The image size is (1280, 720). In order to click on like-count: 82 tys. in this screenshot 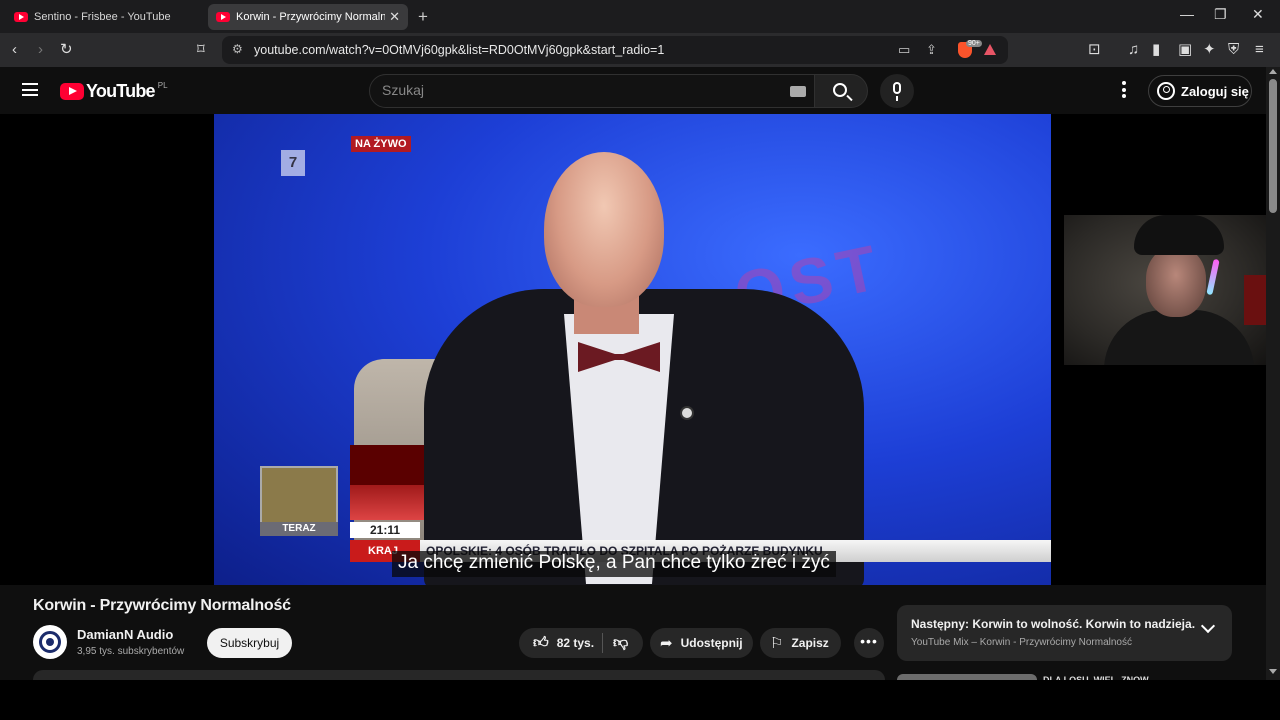, I will do `click(575, 643)`.